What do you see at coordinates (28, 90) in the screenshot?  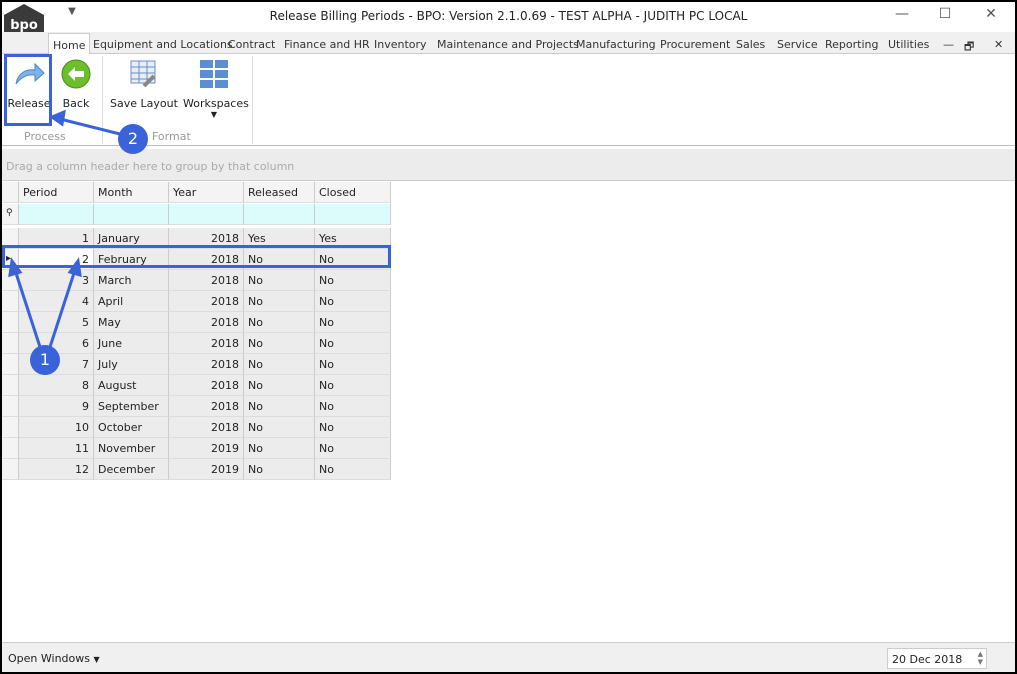 I see `annotation-box-release` at bounding box center [28, 90].